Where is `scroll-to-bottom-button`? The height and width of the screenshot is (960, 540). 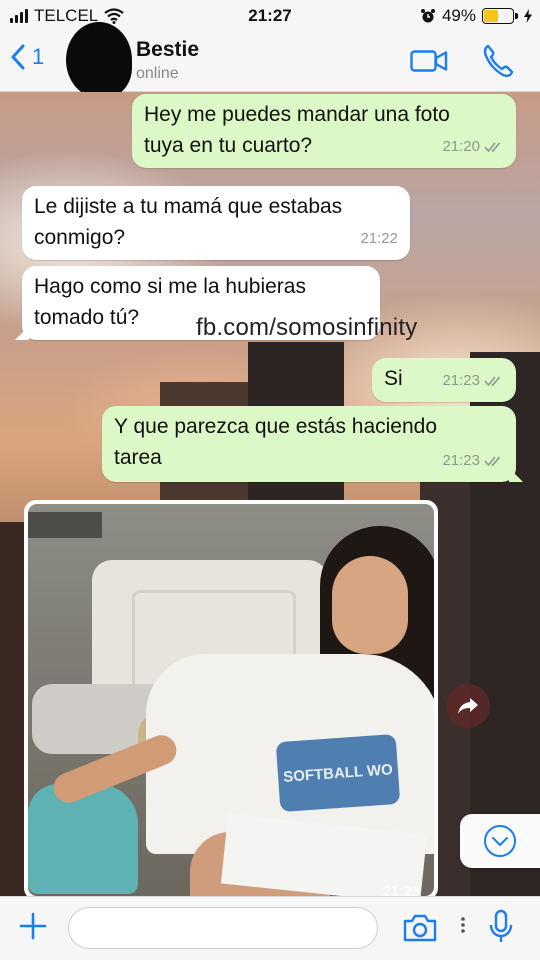
scroll-to-bottom-button is located at coordinates (500, 841).